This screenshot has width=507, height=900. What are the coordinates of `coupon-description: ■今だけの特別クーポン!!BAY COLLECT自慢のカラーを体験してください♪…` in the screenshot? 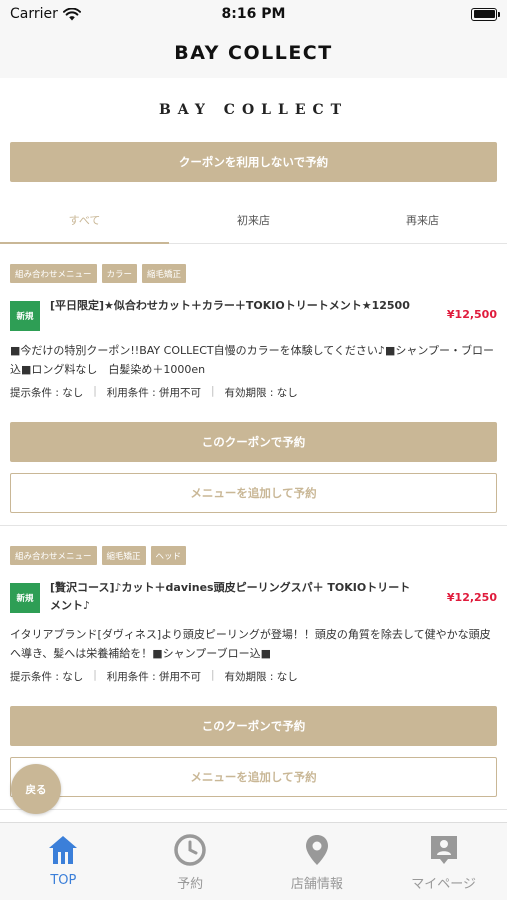 It's located at (252, 360).